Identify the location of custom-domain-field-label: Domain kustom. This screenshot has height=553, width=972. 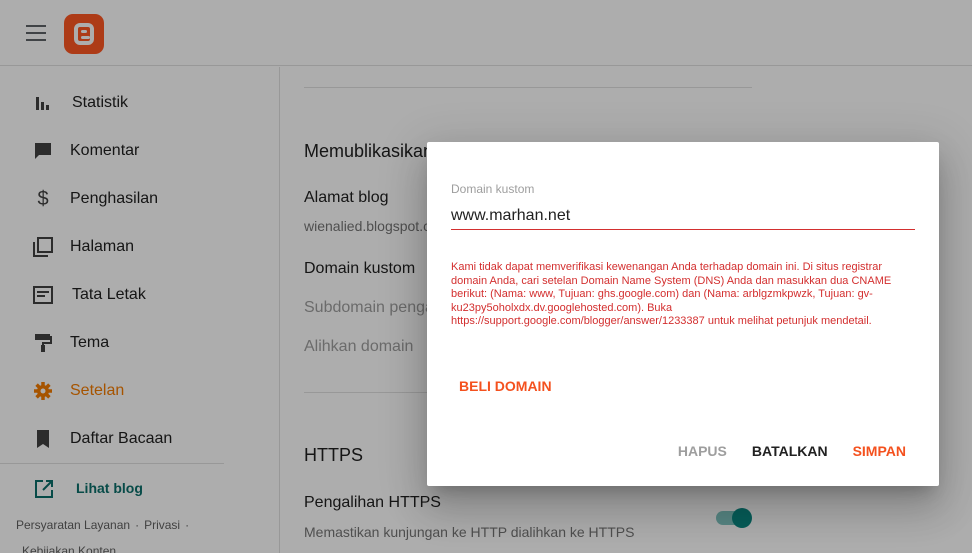
(493, 189).